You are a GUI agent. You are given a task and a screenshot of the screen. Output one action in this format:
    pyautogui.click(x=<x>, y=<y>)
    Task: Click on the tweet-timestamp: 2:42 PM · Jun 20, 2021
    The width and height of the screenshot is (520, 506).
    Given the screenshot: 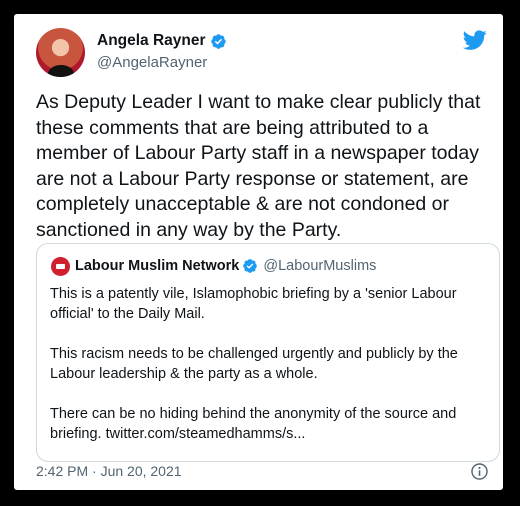 What is the action you would take?
    pyautogui.click(x=109, y=471)
    